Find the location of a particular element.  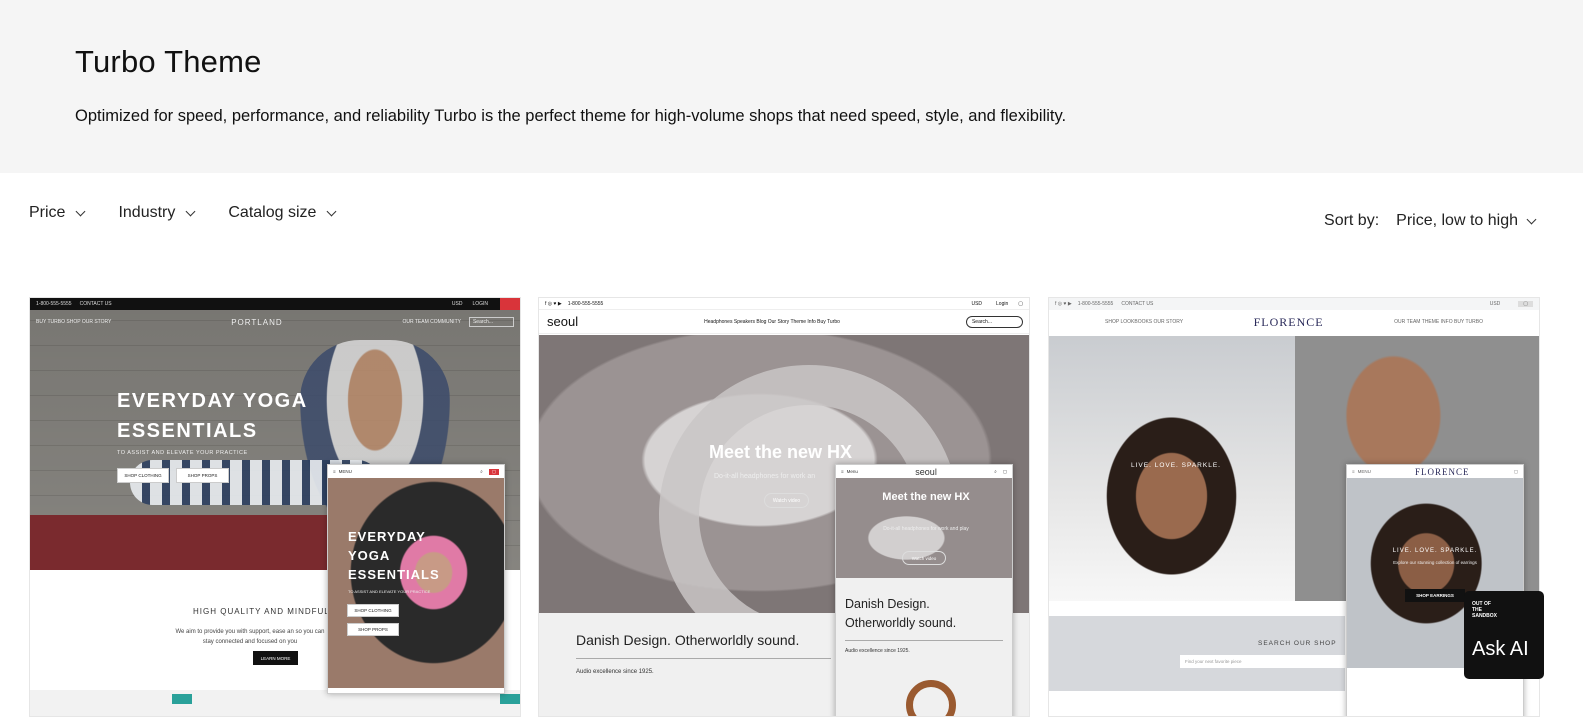

preview-hero-title: EVERYDAY YOGA ESSENTIALS is located at coordinates (212, 416).